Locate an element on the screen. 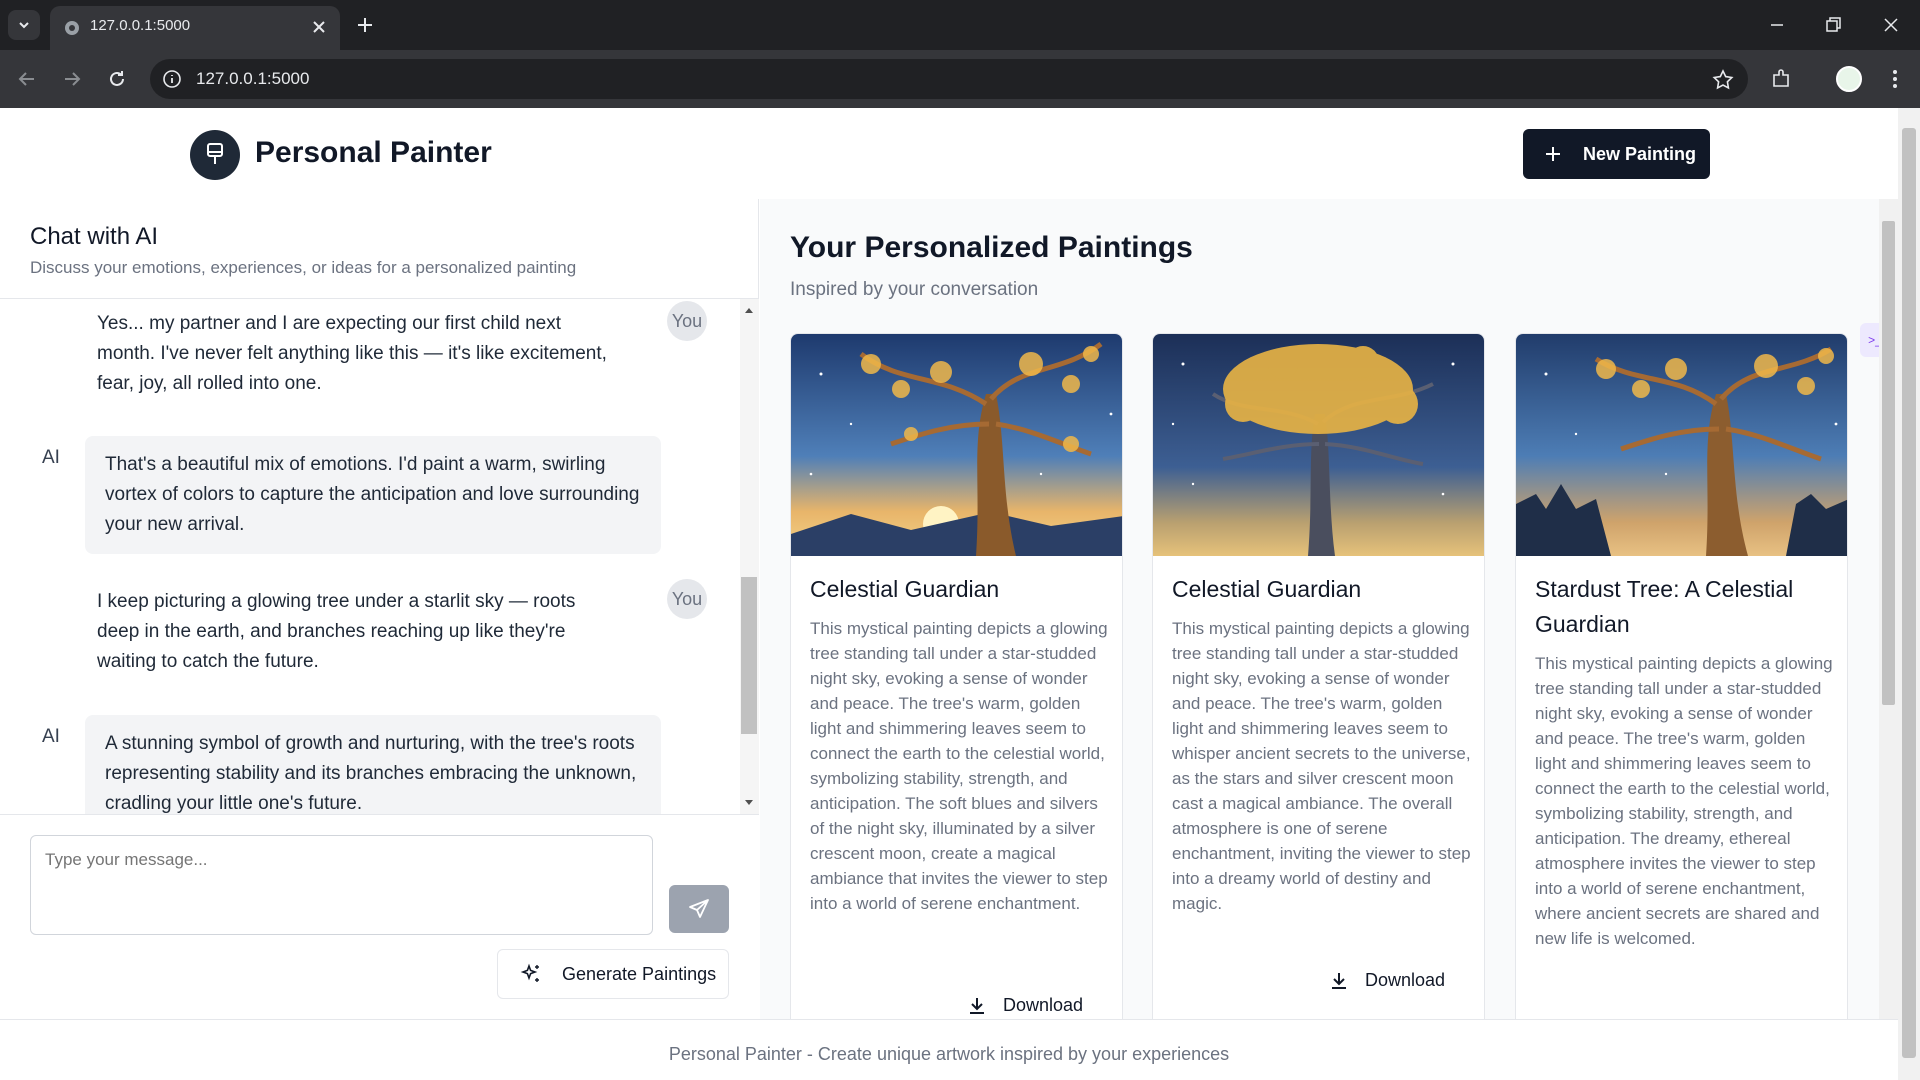  logo is located at coordinates (215, 155).